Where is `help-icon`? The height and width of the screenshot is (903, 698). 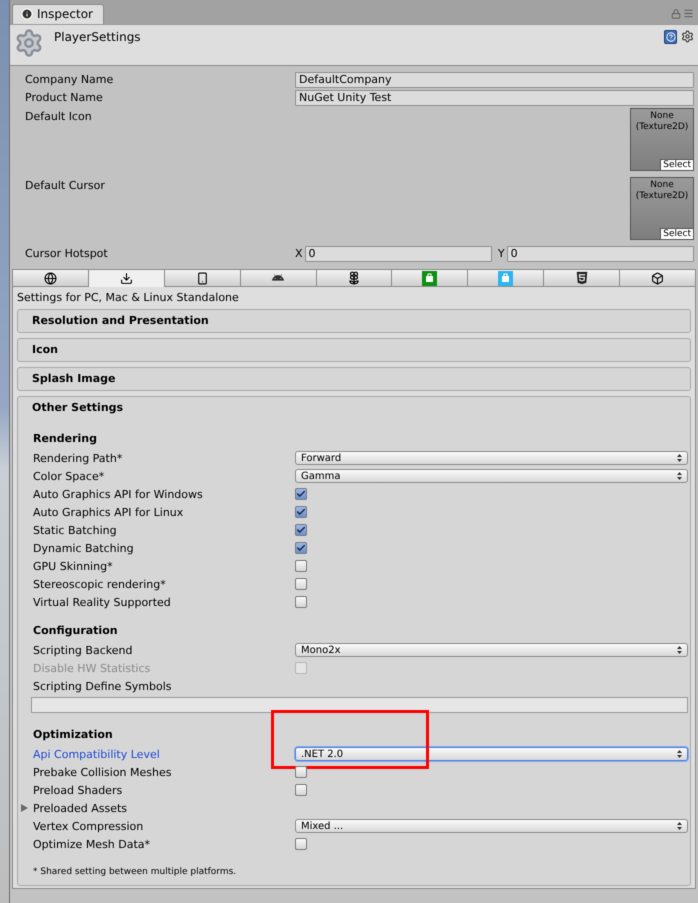
help-icon is located at coordinates (670, 37).